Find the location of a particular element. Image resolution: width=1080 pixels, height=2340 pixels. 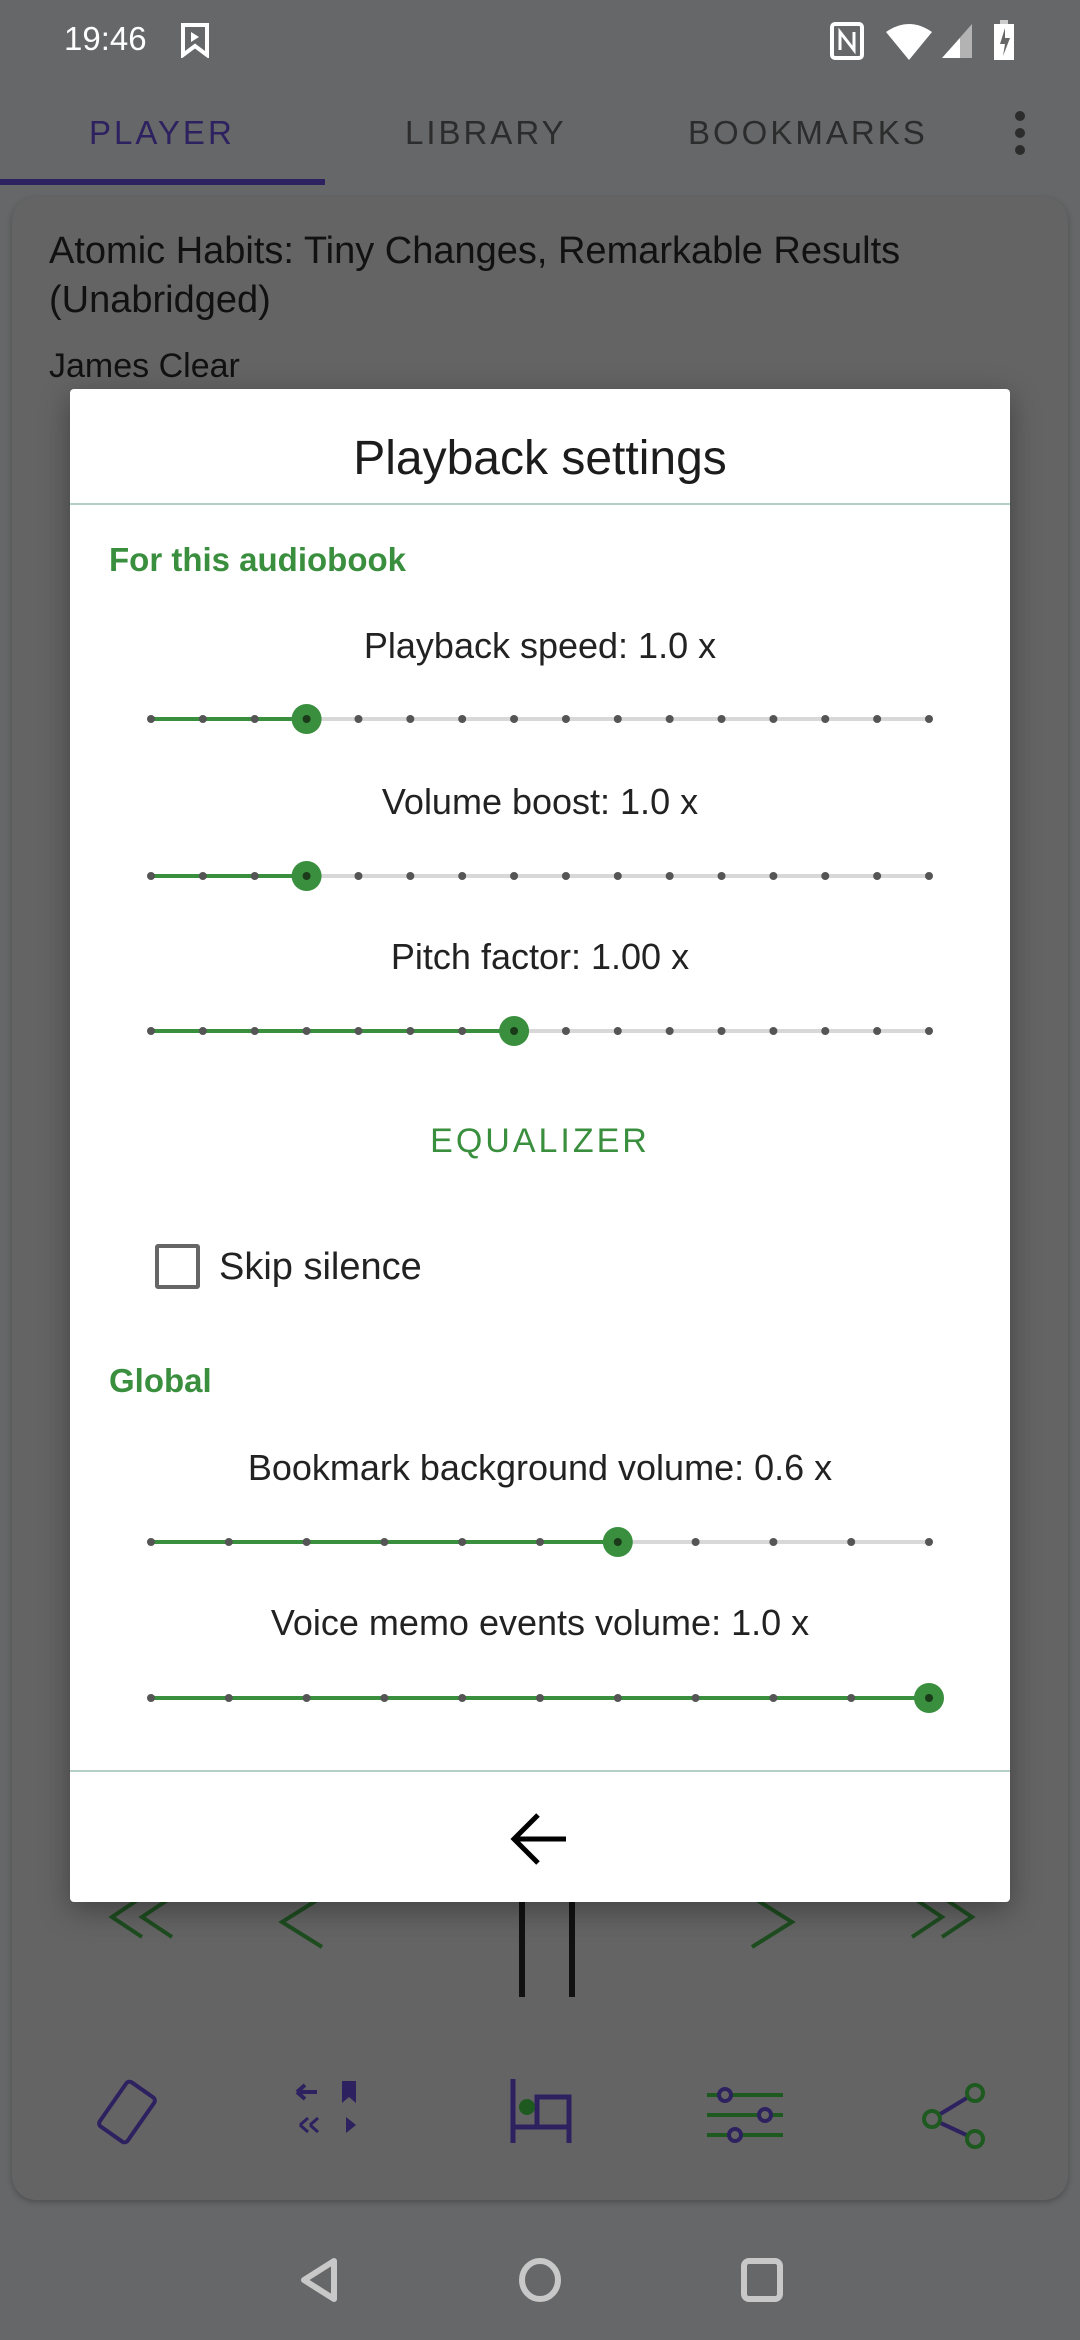

arrow-left-icon is located at coordinates (538, 1839).